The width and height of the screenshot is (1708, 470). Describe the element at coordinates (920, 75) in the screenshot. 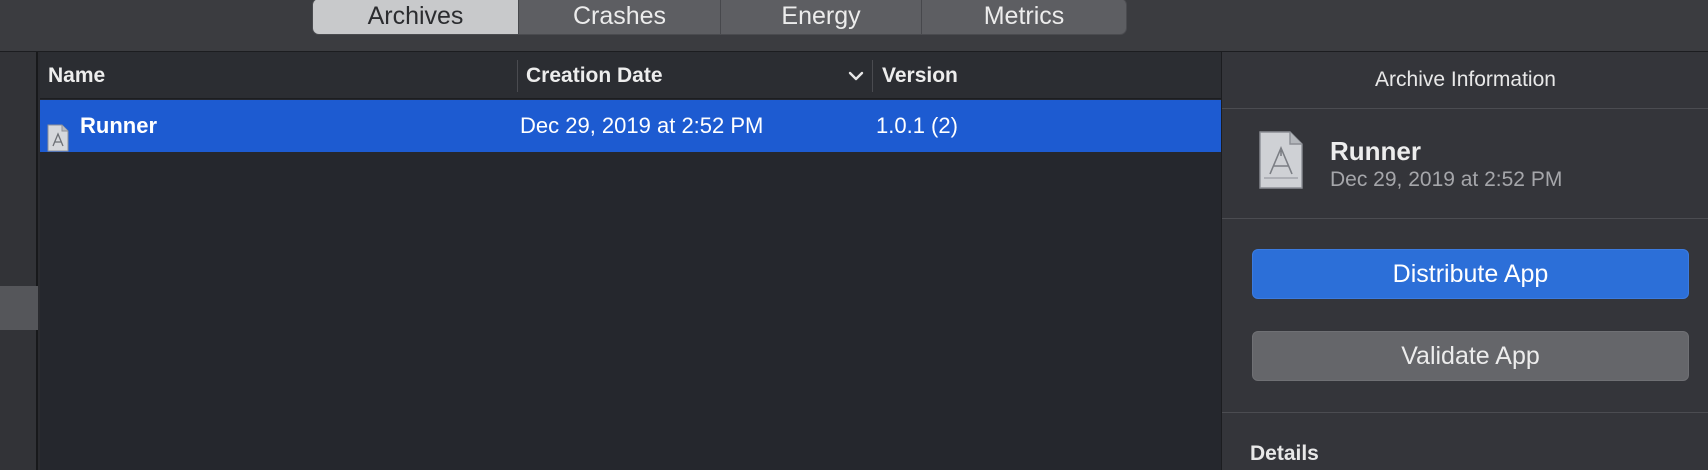

I see `column-header-version: Version` at that location.